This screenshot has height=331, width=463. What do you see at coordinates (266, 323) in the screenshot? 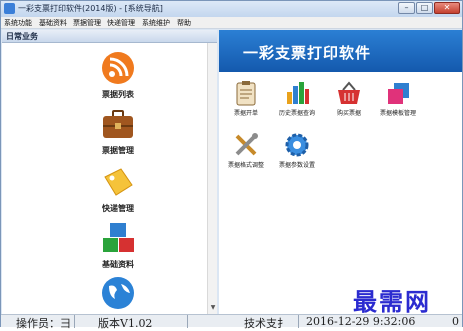
I see `status-support: 技术支扌` at bounding box center [266, 323].